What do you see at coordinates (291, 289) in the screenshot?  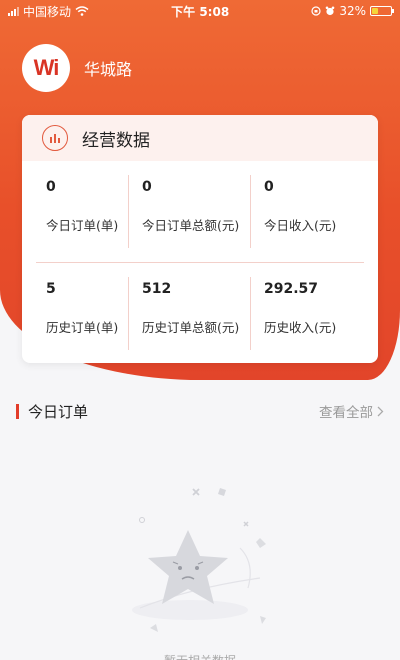 I see `stat-value: 292.57` at bounding box center [291, 289].